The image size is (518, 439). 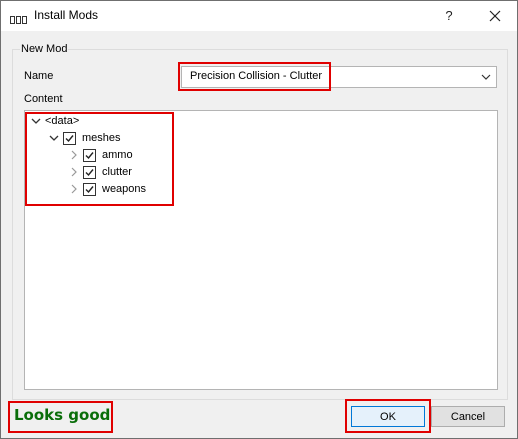 What do you see at coordinates (44, 49) in the screenshot?
I see `groupbox-title: New Mod` at bounding box center [44, 49].